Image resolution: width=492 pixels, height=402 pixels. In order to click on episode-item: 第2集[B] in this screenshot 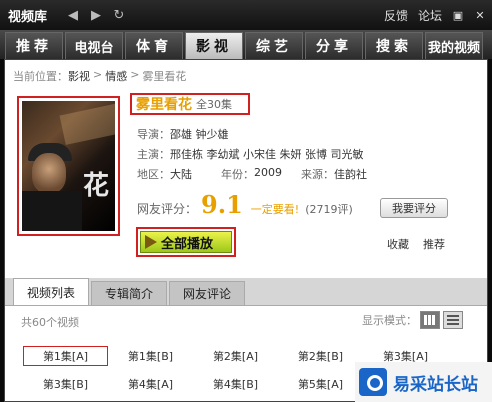, I will do `click(320, 356)`.